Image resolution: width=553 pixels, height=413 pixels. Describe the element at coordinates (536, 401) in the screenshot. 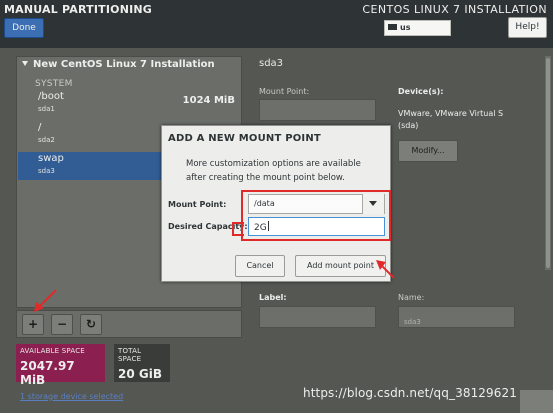

I see `reset-button-fragment` at that location.